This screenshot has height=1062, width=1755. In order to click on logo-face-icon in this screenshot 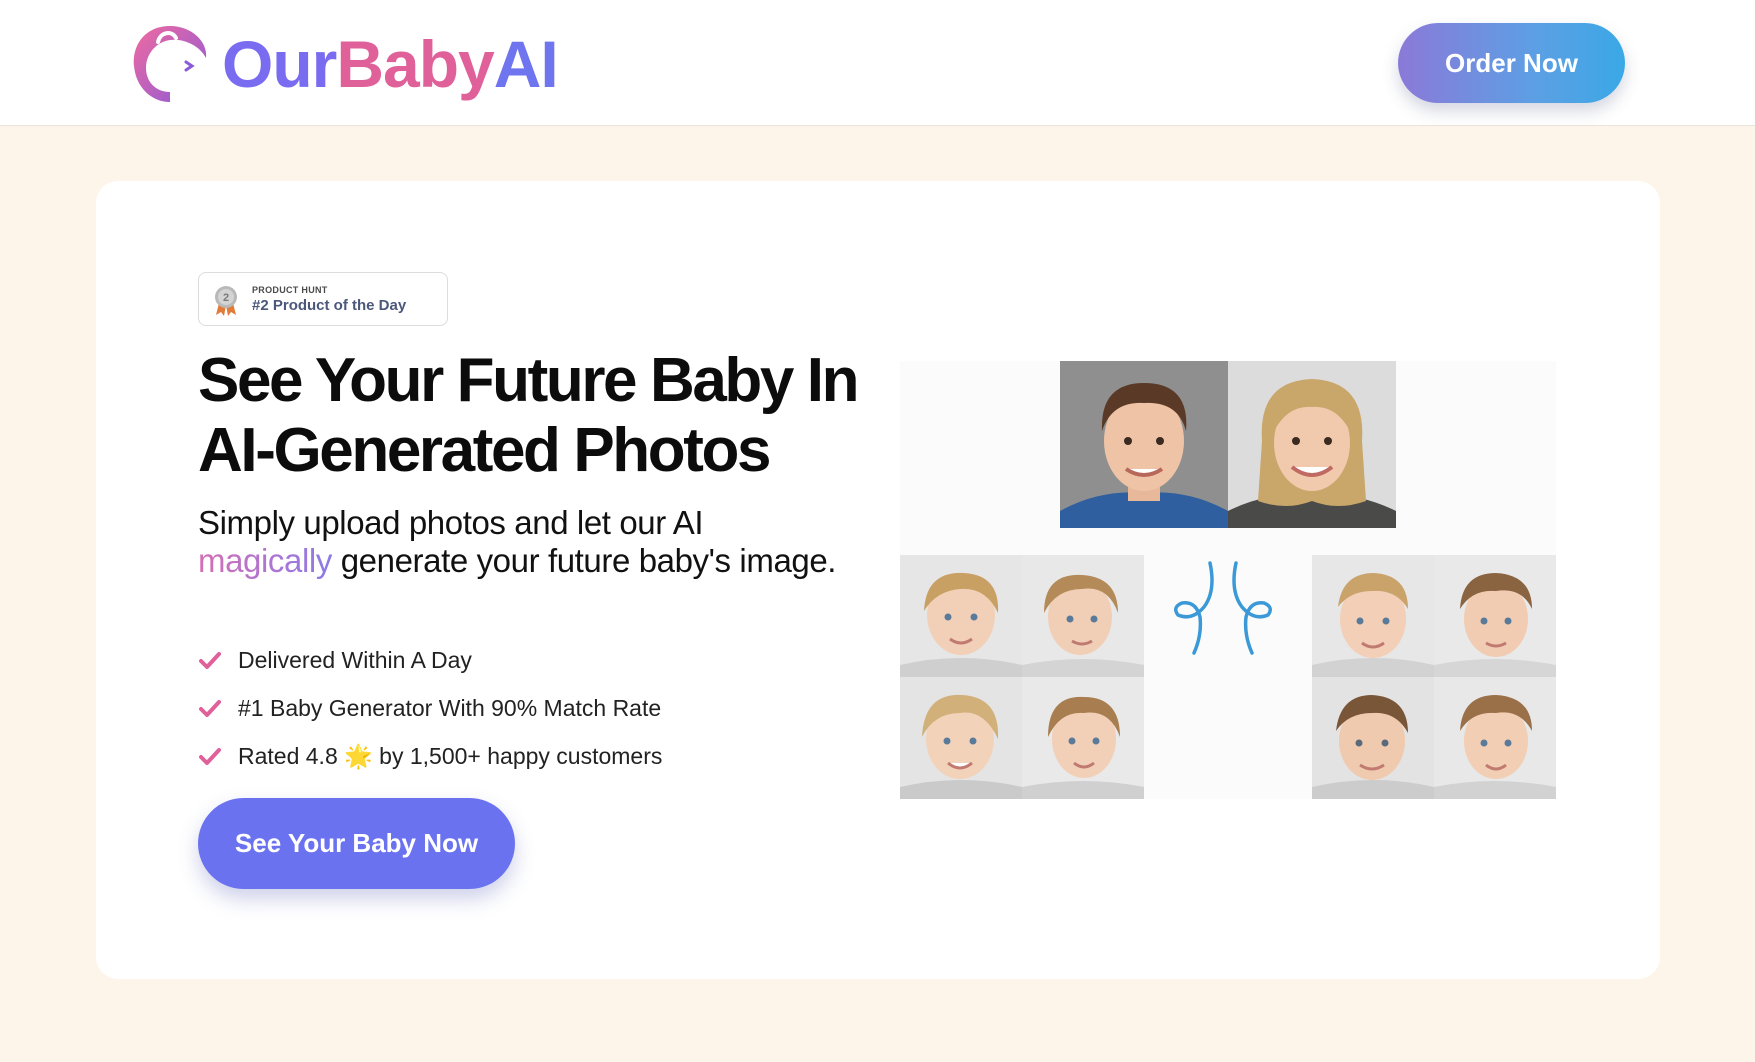, I will do `click(170, 64)`.